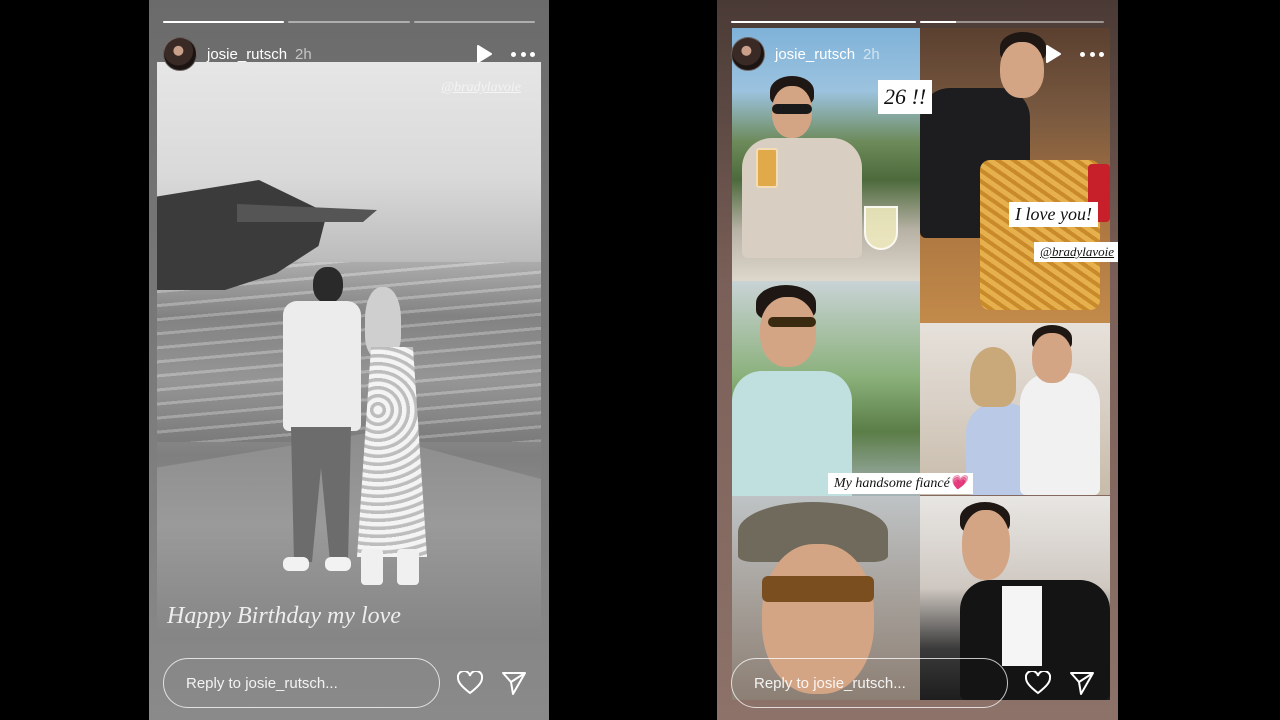 The image size is (1280, 720). I want to click on collage-photo-couple, so click(1015, 409).